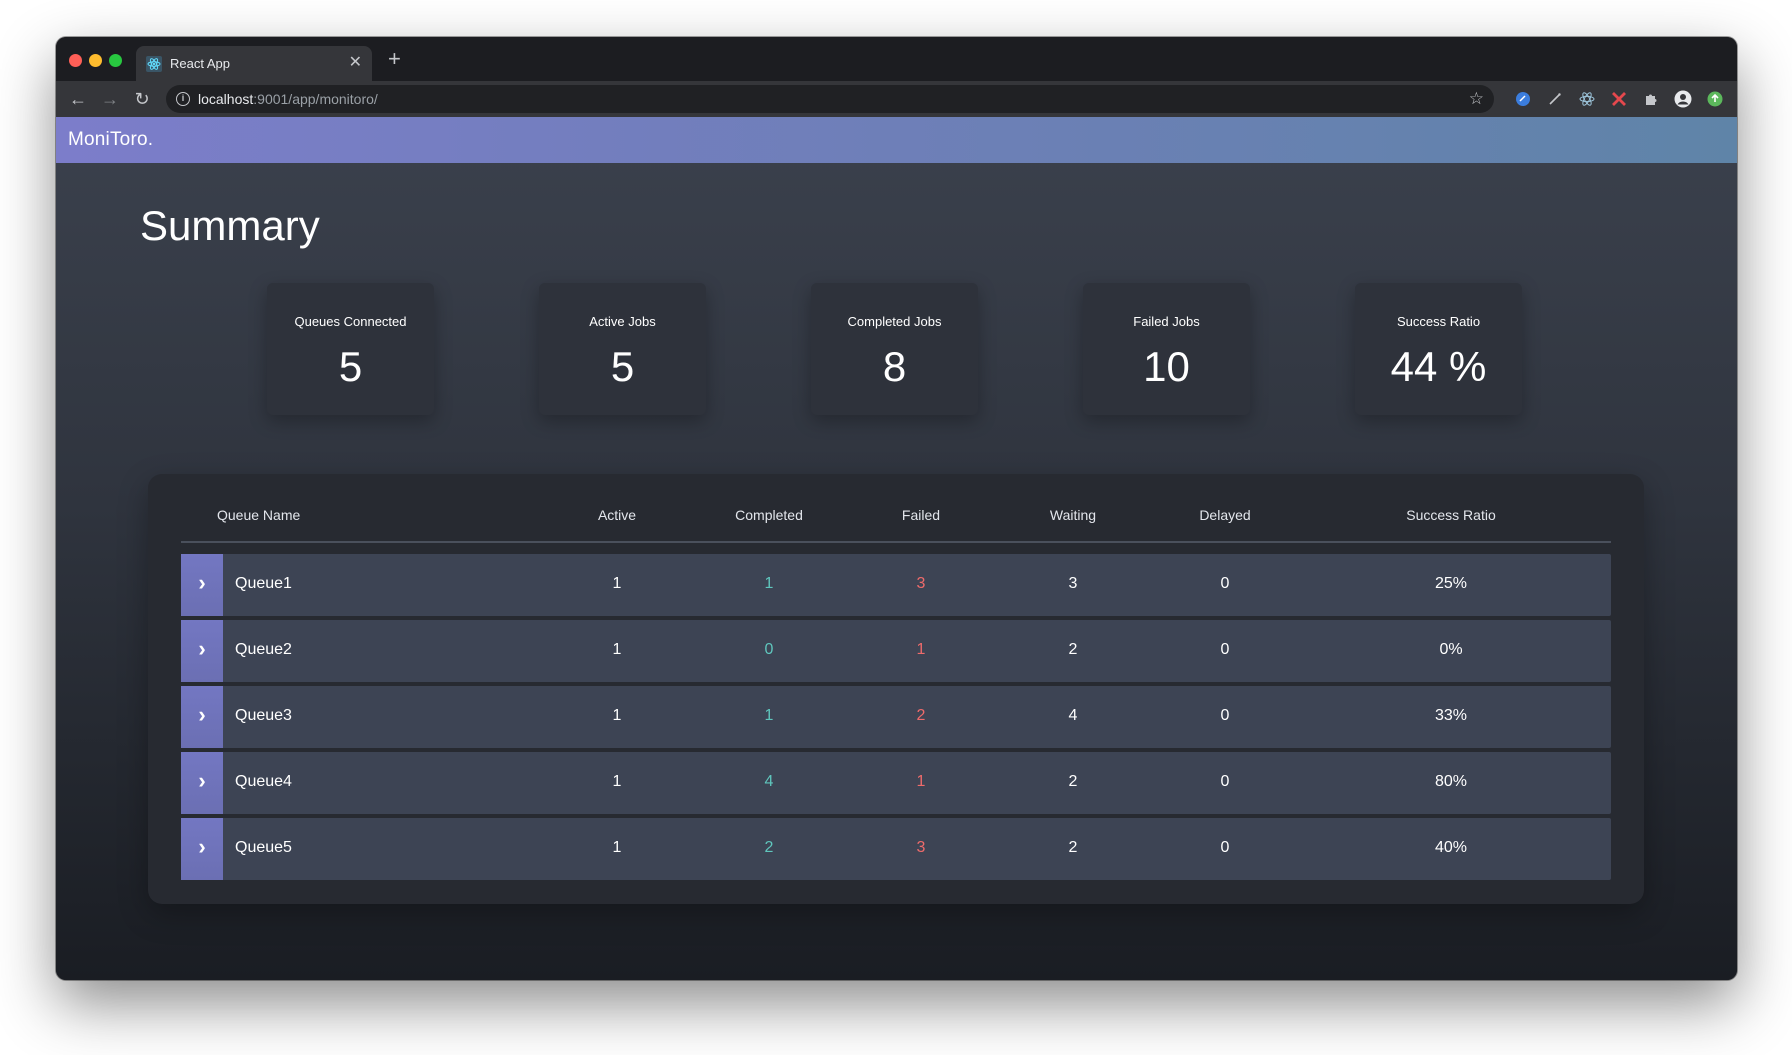 The image size is (1792, 1055). I want to click on react-devtools-icon, so click(1587, 99).